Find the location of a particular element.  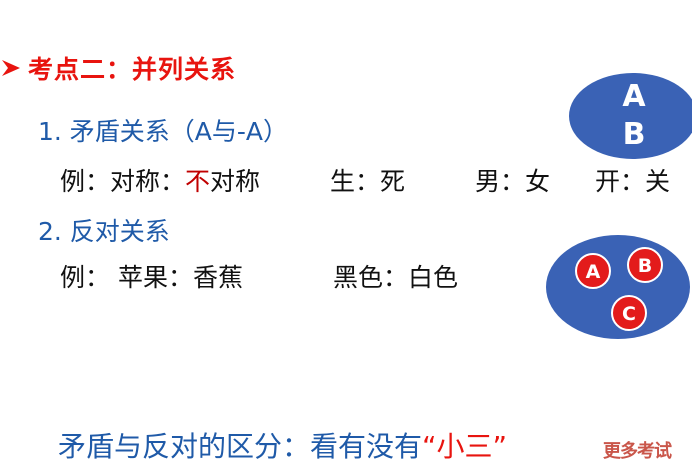

example-suffix: 对称 is located at coordinates (235, 181).